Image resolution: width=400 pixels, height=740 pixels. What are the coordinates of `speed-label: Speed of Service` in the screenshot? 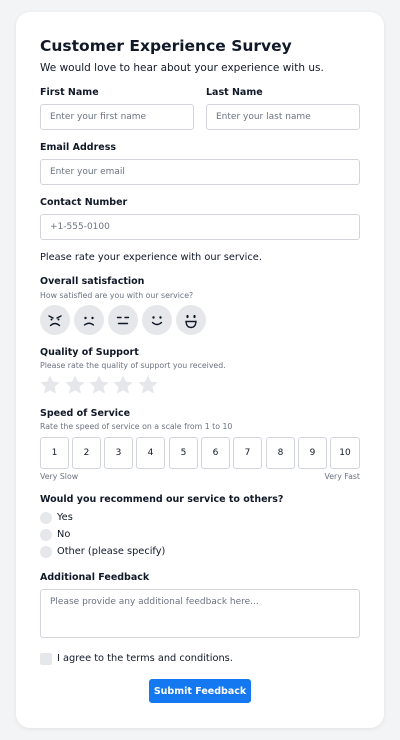 It's located at (85, 413).